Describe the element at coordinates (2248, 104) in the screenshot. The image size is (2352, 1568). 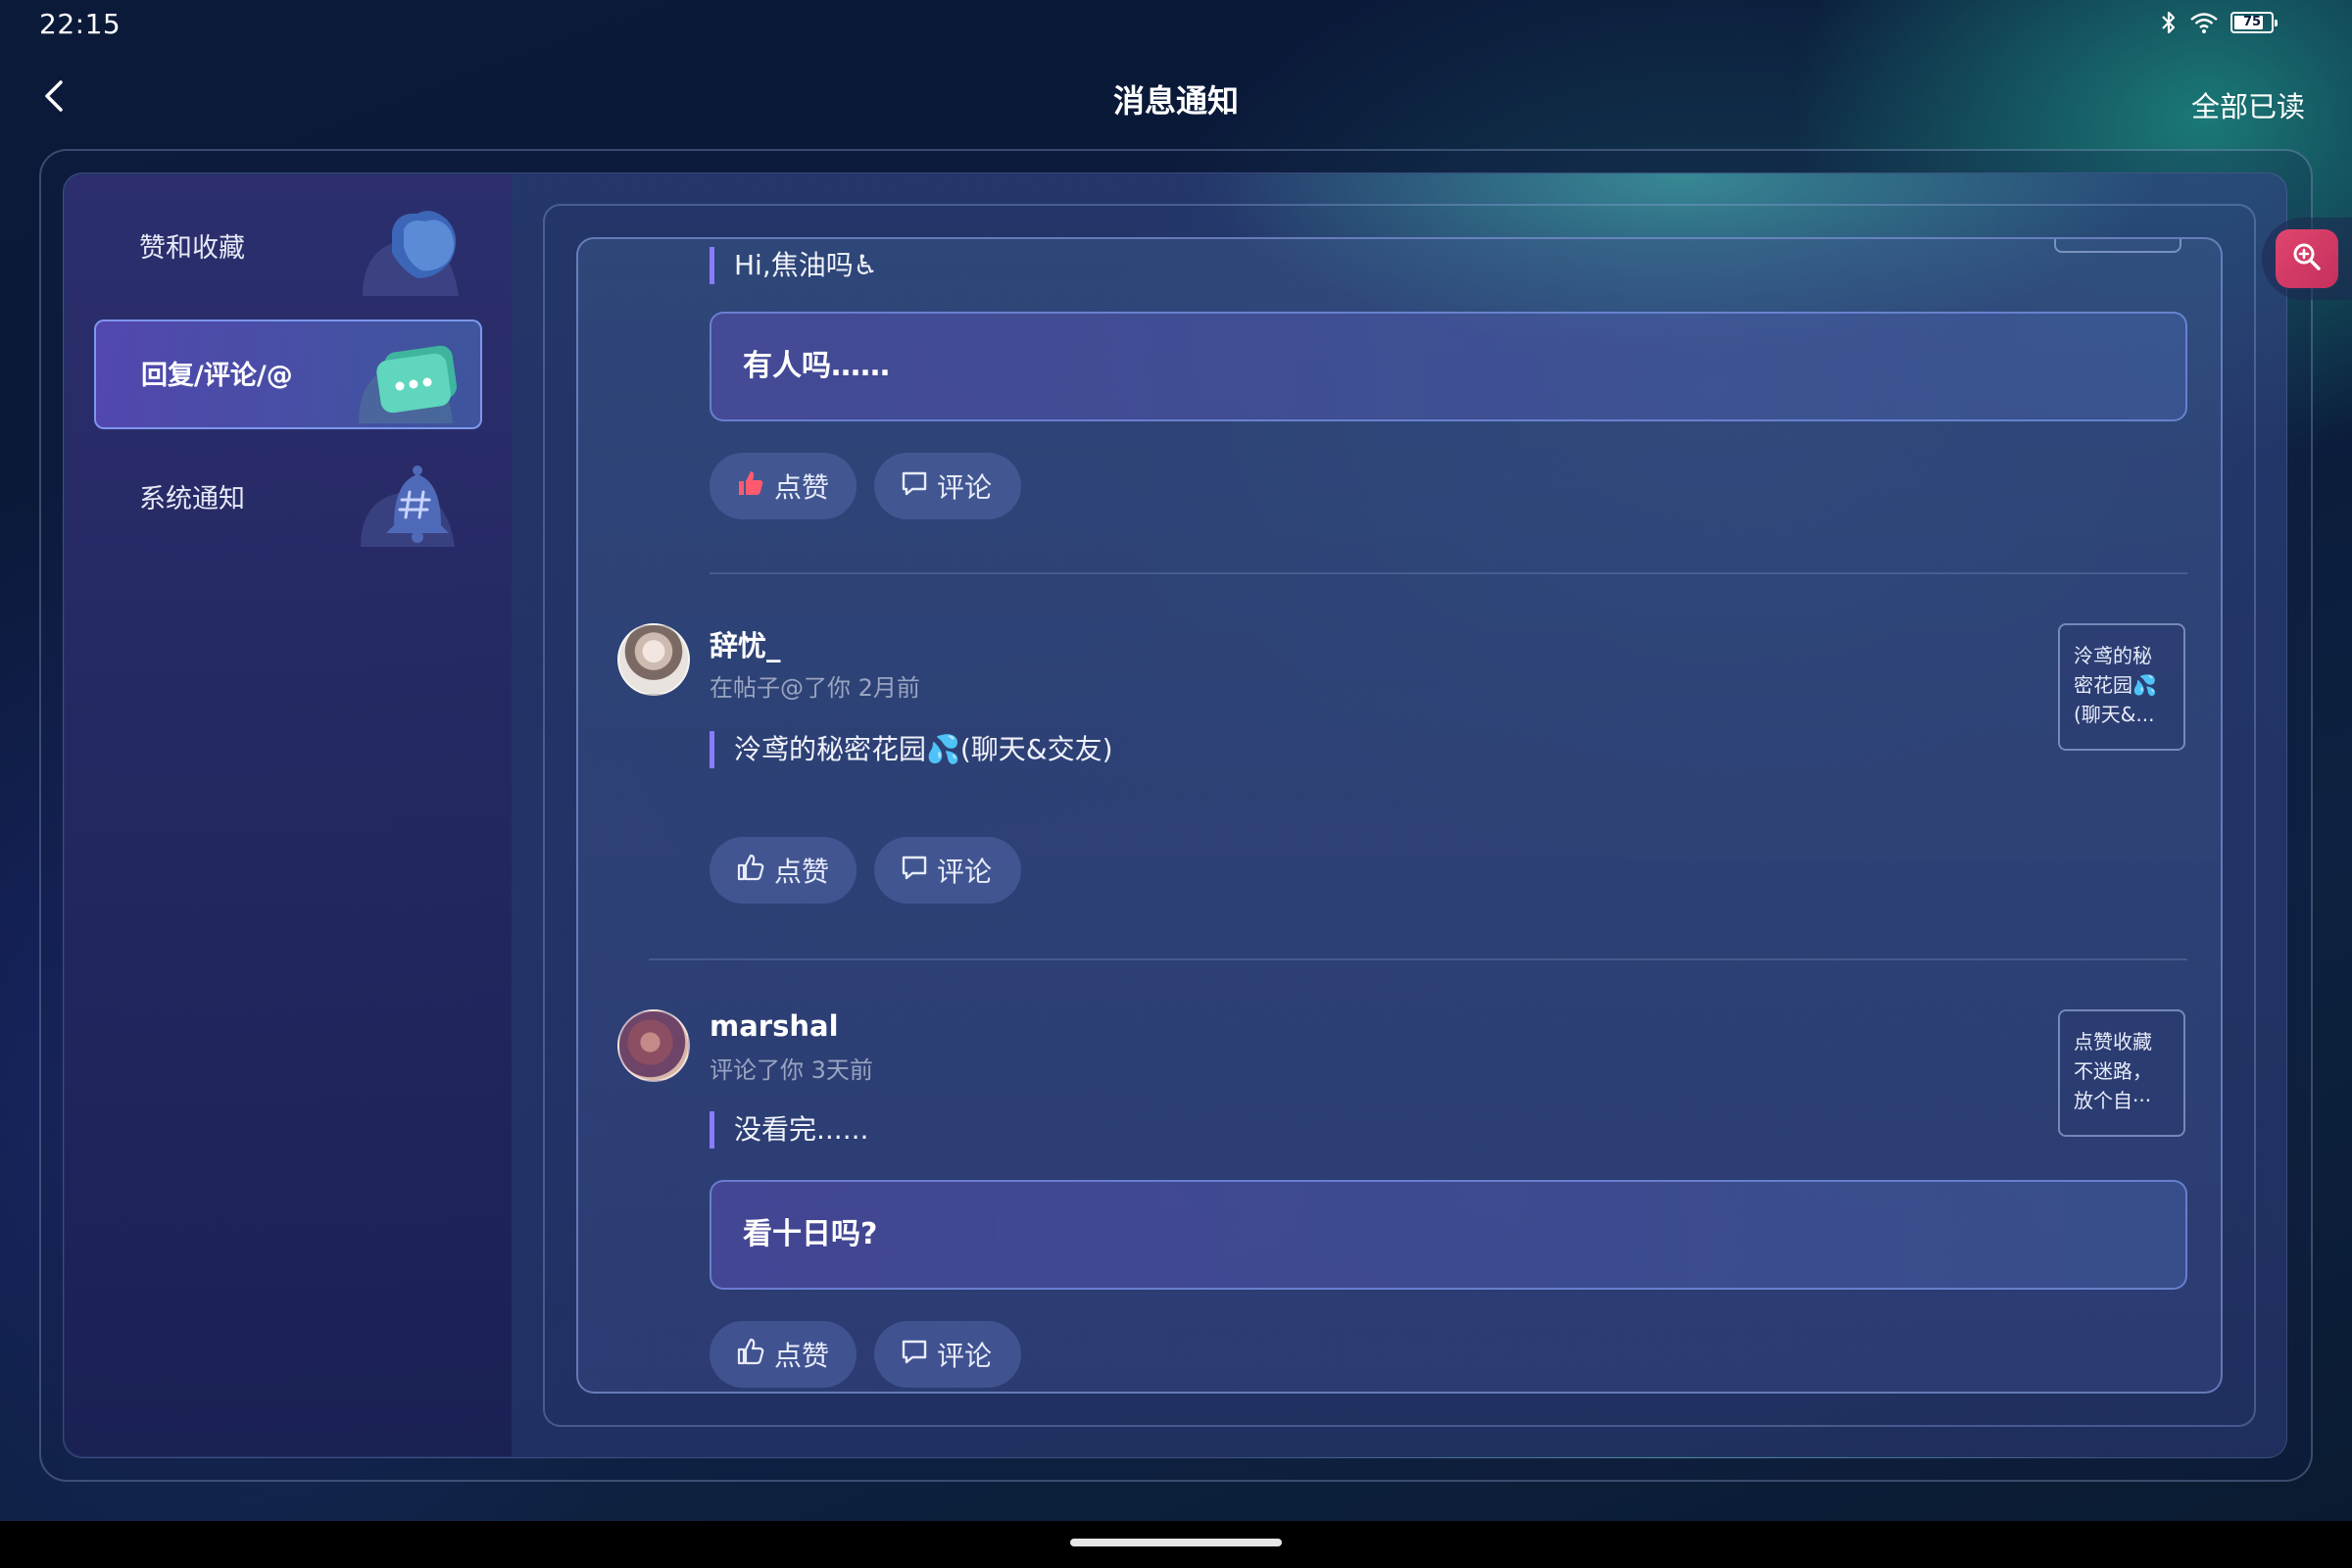
I see `mark-all-read-button: 全部已读` at that location.